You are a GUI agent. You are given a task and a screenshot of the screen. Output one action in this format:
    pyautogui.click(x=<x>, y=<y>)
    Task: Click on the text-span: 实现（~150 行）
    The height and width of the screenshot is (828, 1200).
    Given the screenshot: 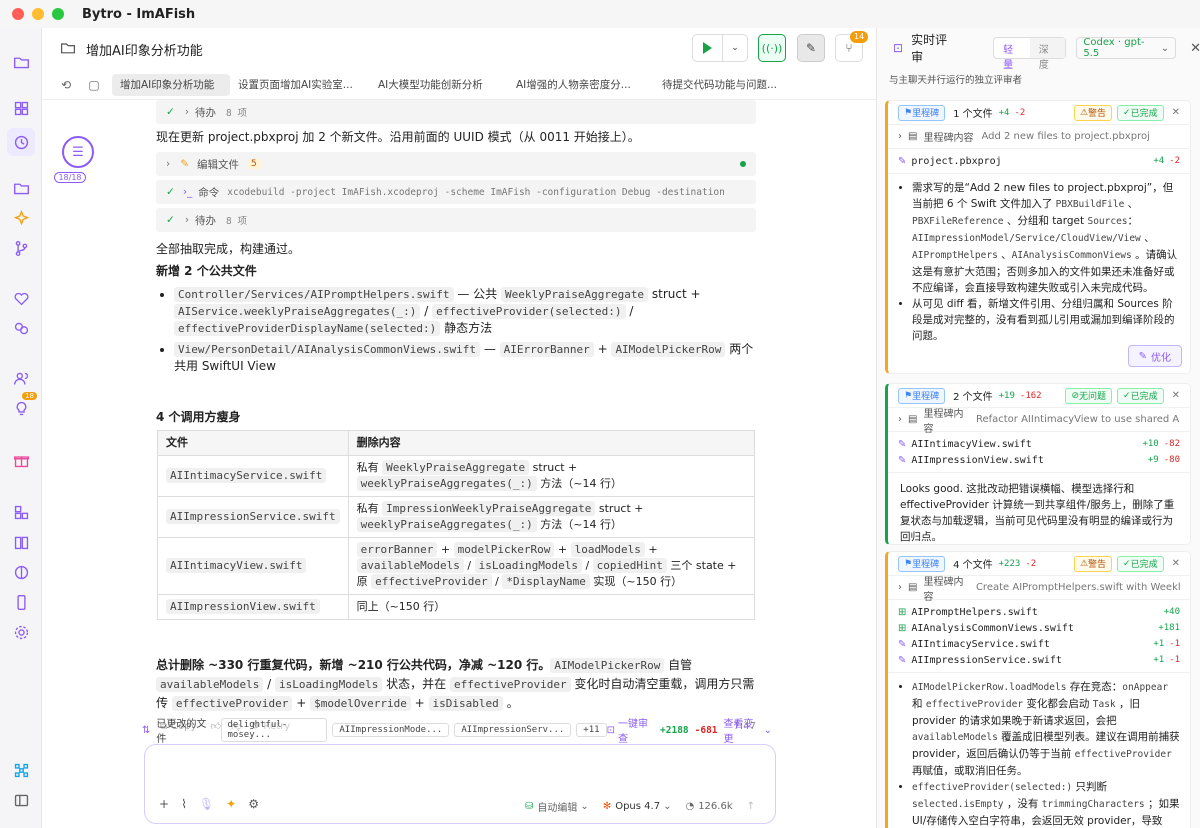 What is the action you would take?
    pyautogui.click(x=636, y=581)
    